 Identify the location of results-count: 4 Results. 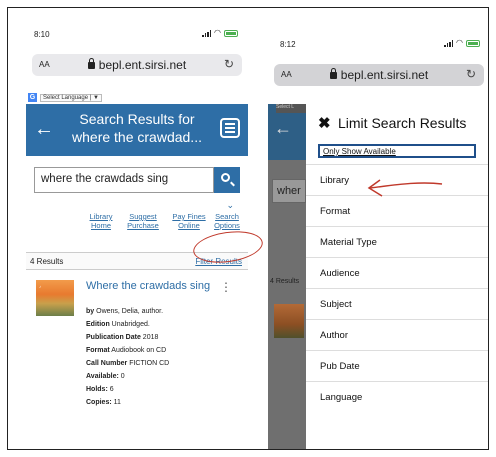
(47, 261).